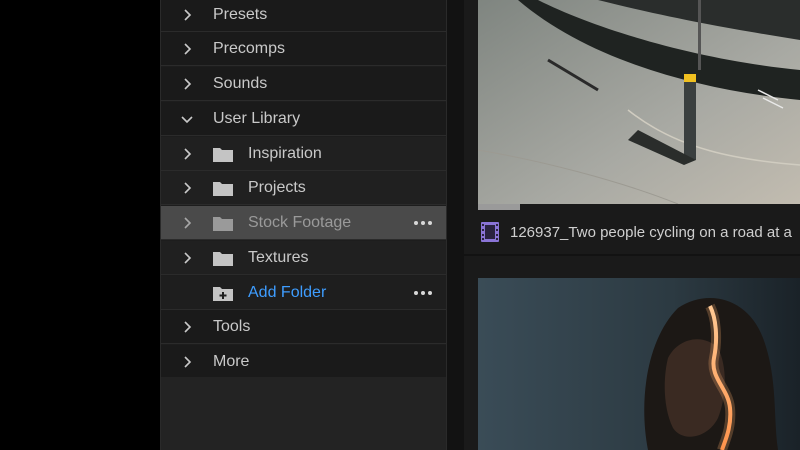  I want to click on clip-info-row: 126937_Two people cycling on a road at a, so click(639, 232).